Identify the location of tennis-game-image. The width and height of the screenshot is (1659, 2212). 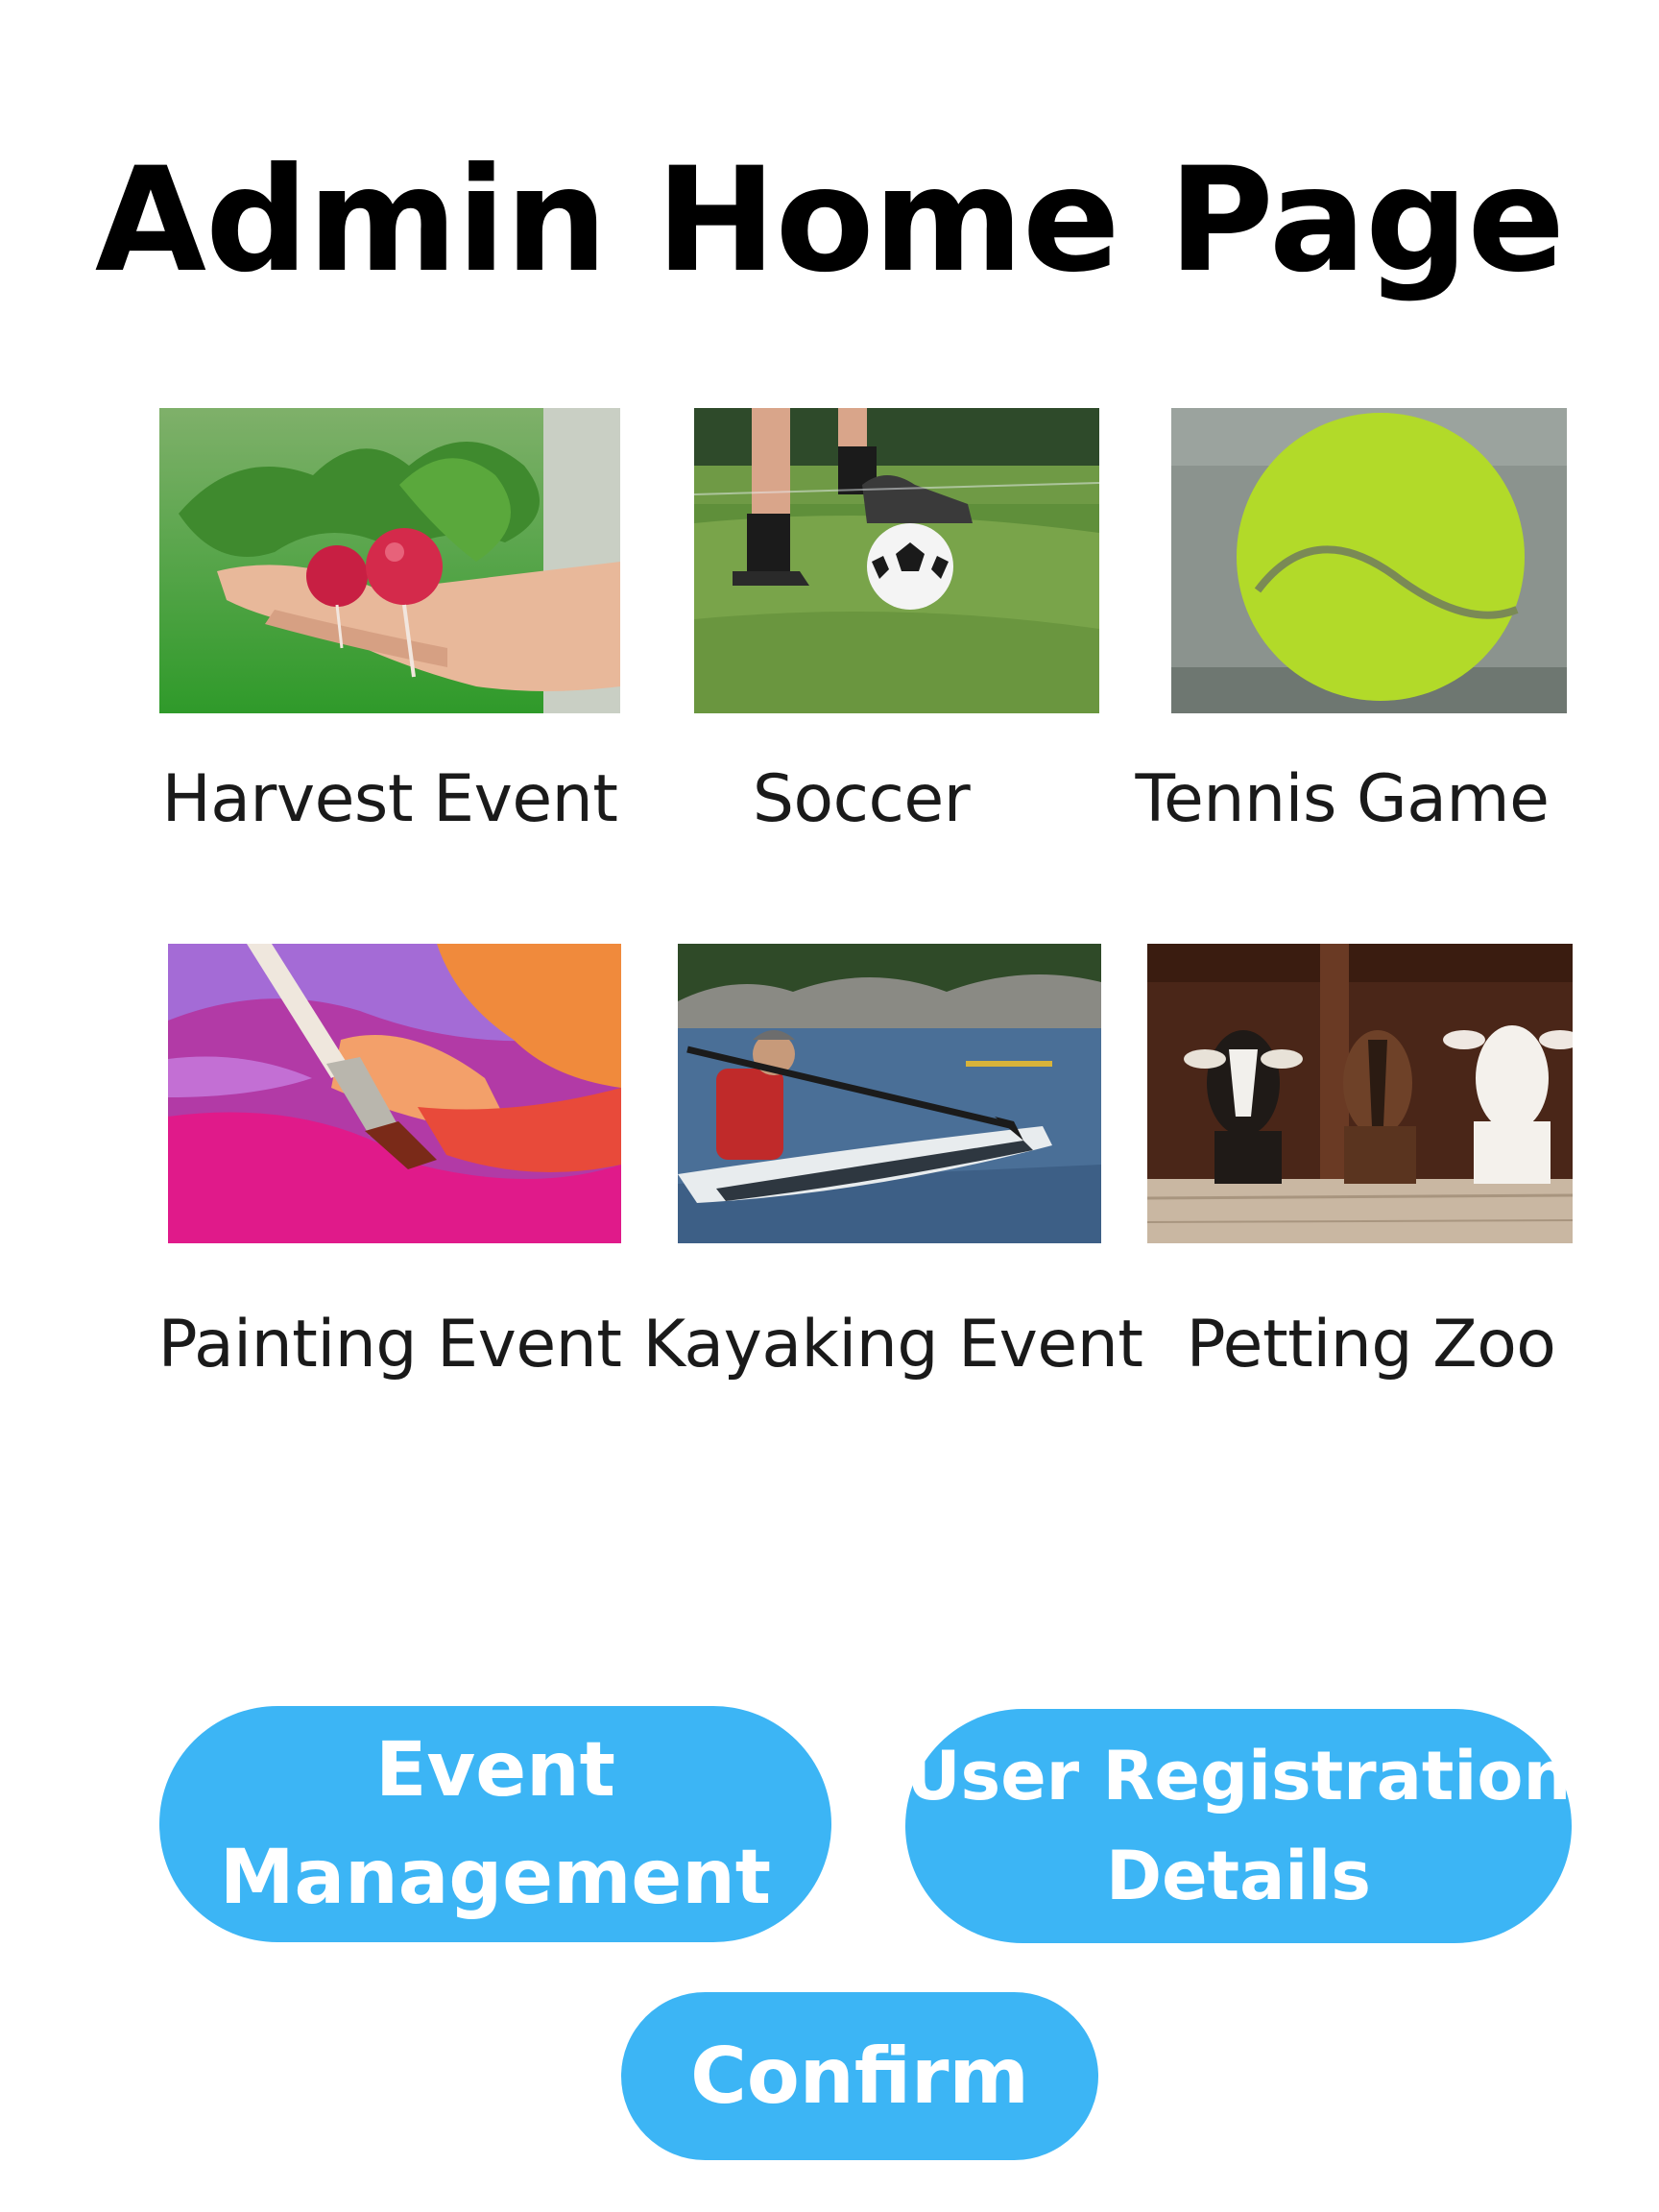
(1369, 560).